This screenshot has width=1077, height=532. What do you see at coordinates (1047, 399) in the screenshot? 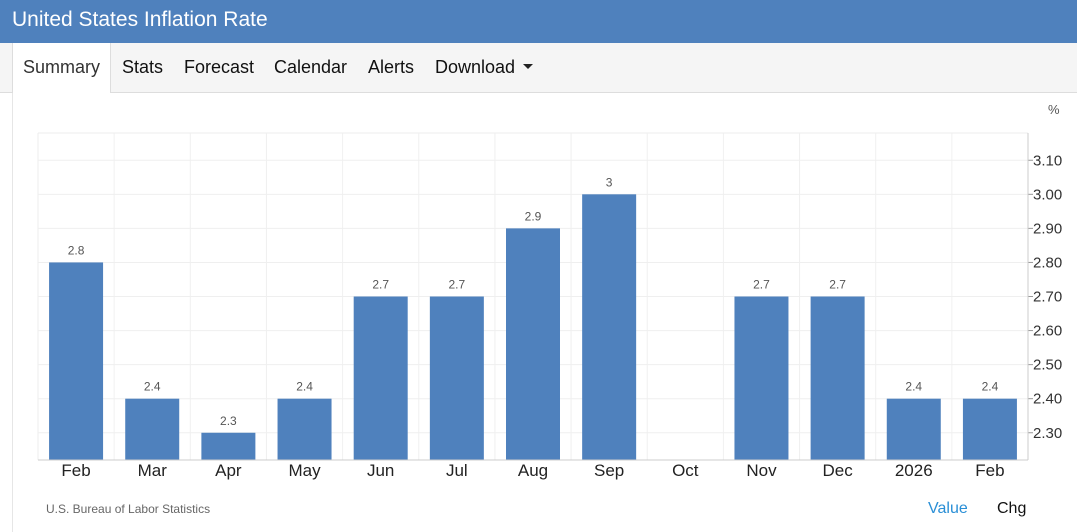
I see `y-tick-label: 2.40` at bounding box center [1047, 399].